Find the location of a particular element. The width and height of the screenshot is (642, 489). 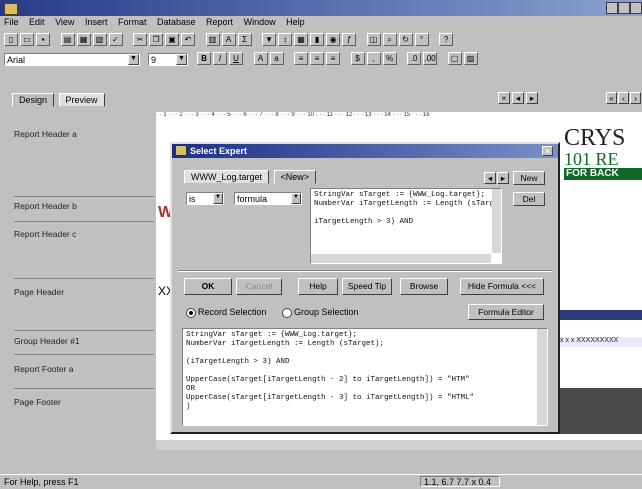

section-group-header: Group Header #1 is located at coordinates (47, 343).